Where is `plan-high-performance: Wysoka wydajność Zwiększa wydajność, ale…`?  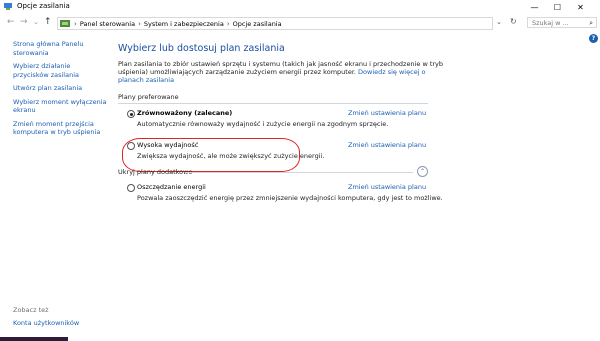
plan-high-performance: Wysoka wydajność Zwiększa wydajność, ale… is located at coordinates (345, 155).